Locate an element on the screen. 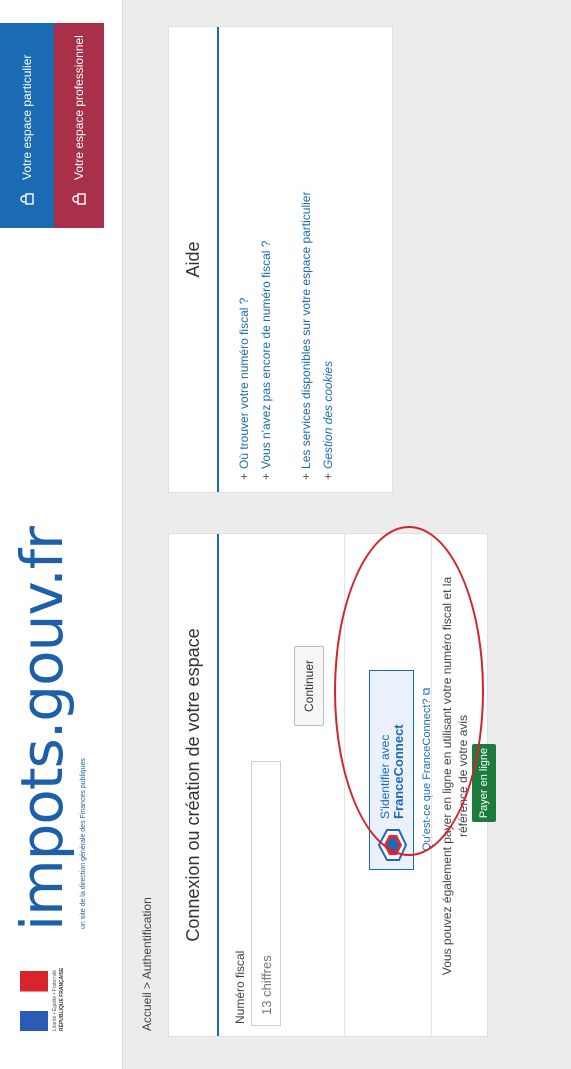 The image size is (571, 1069). breadcrumb: Accueil > Authentification is located at coordinates (147, 964).